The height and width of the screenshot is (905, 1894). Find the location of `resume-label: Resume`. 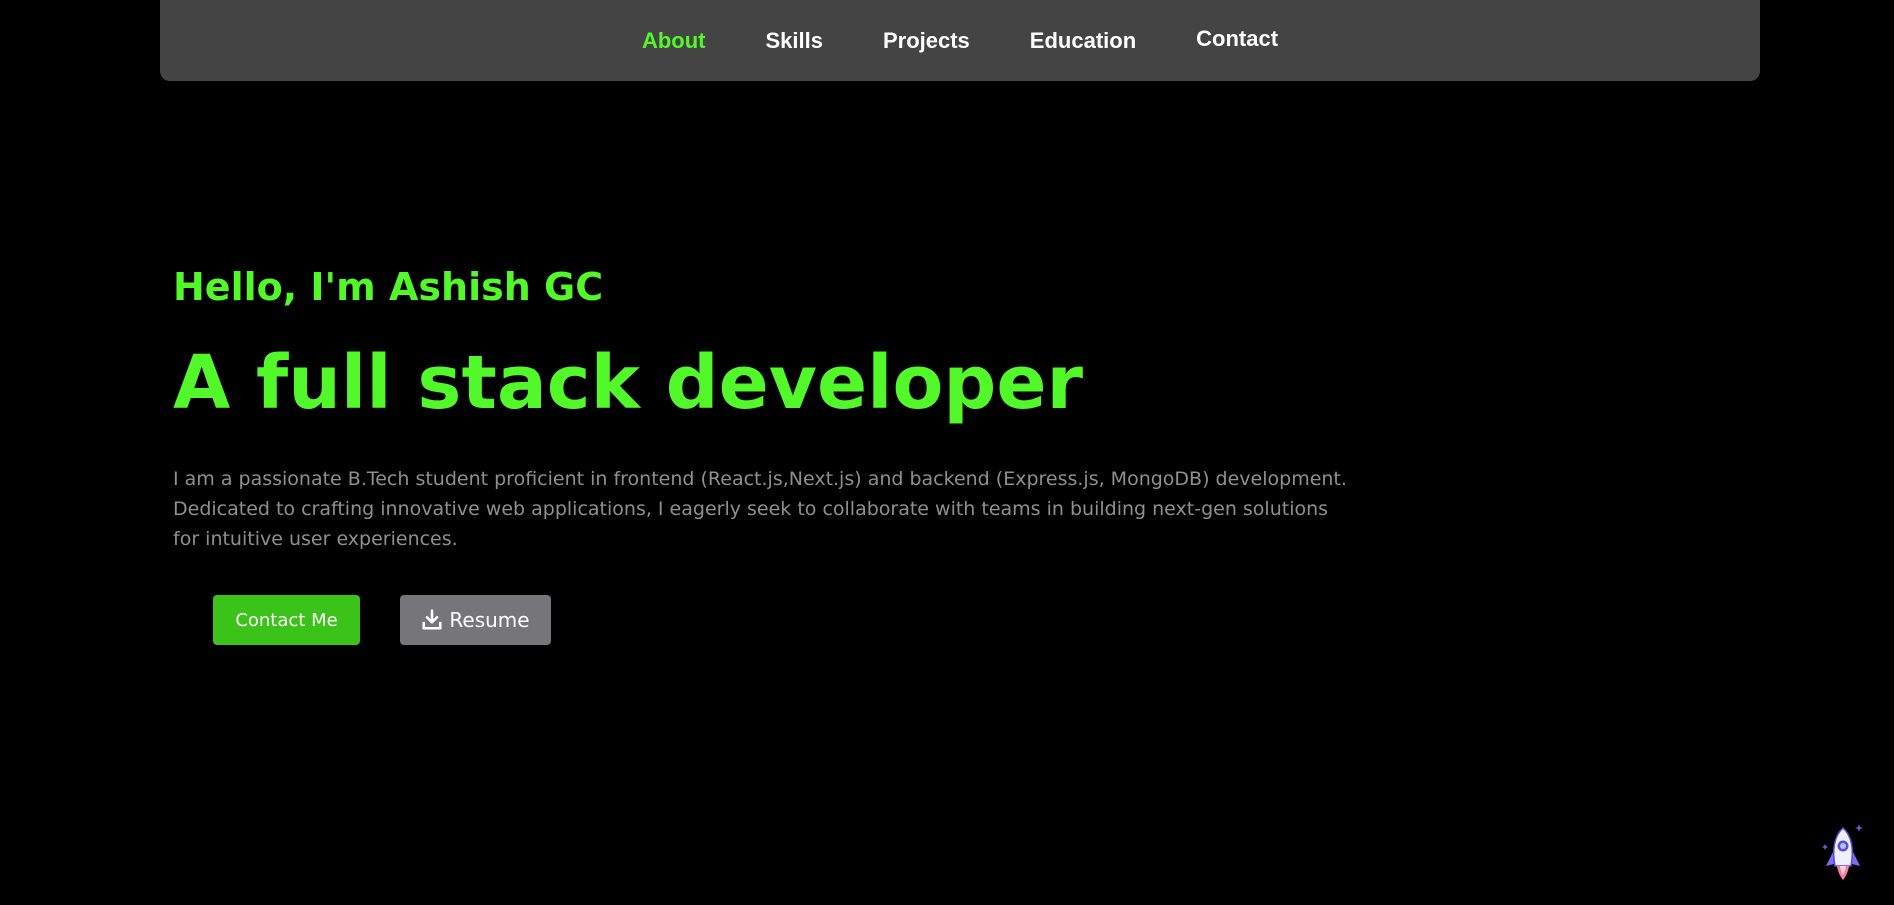

resume-label: Resume is located at coordinates (489, 620).